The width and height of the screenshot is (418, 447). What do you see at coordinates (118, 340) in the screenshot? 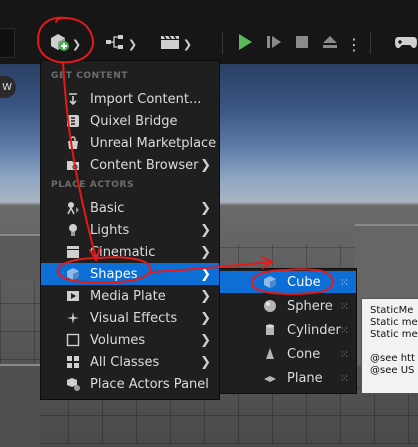
I see `menu-item-label: Volumes` at bounding box center [118, 340].